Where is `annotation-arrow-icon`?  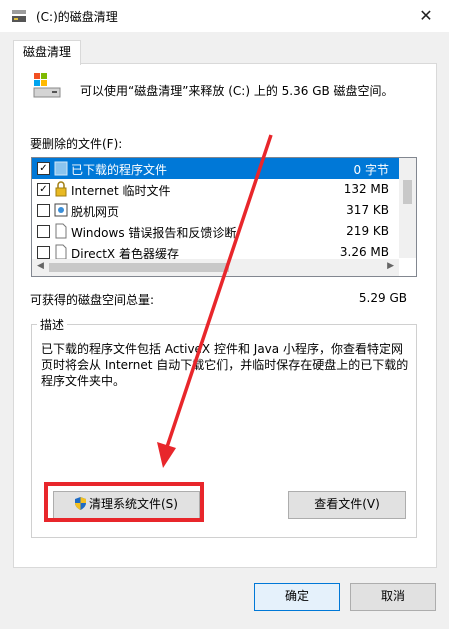 annotation-arrow-icon is located at coordinates (215, 301).